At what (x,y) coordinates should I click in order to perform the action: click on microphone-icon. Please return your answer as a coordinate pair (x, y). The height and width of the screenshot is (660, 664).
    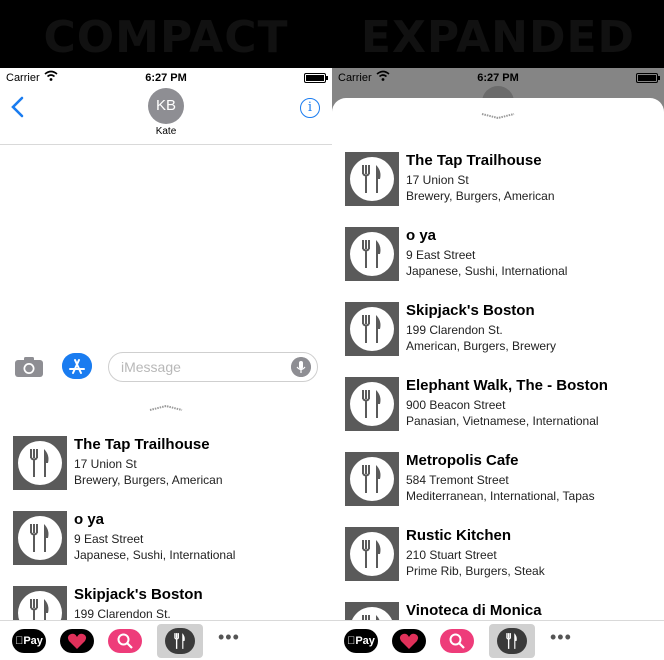
    Looking at the image, I should click on (301, 367).